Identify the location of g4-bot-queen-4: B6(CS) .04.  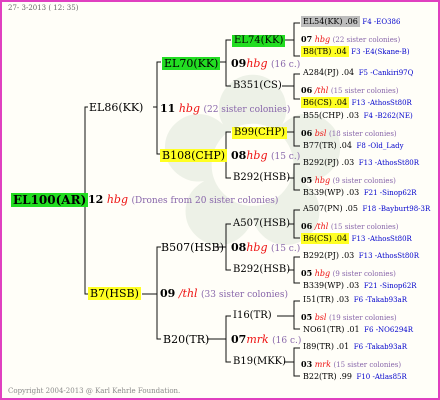
(325, 238).